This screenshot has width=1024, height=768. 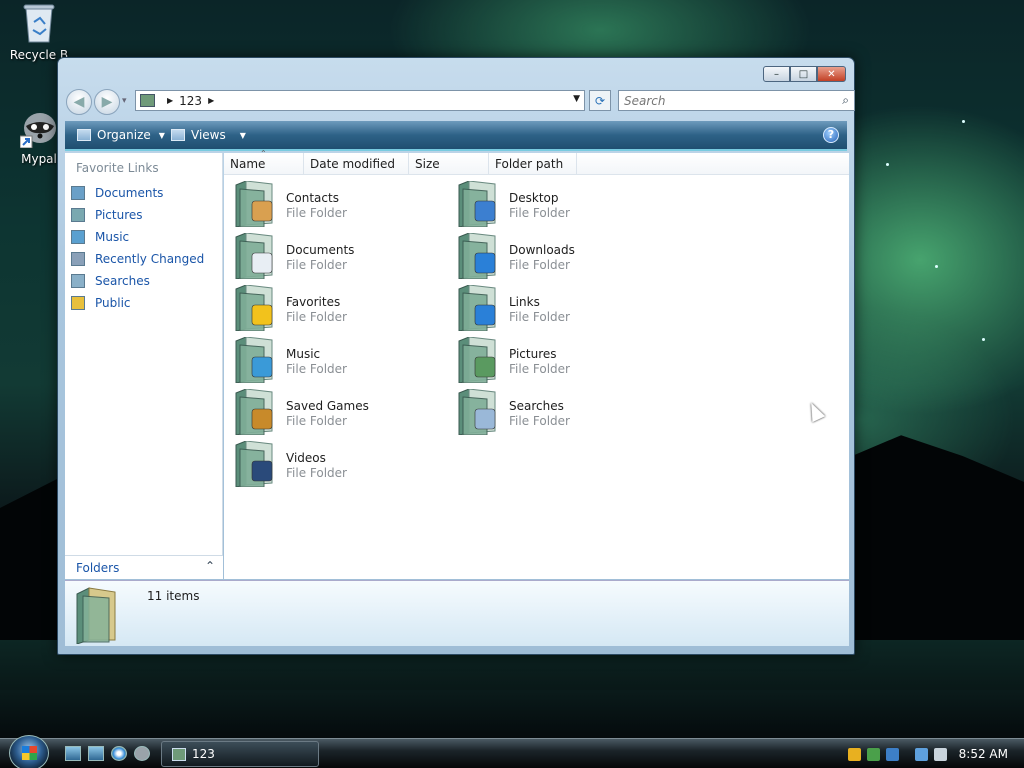 I want to click on taskbar-button-123: 123, so click(x=240, y=754).